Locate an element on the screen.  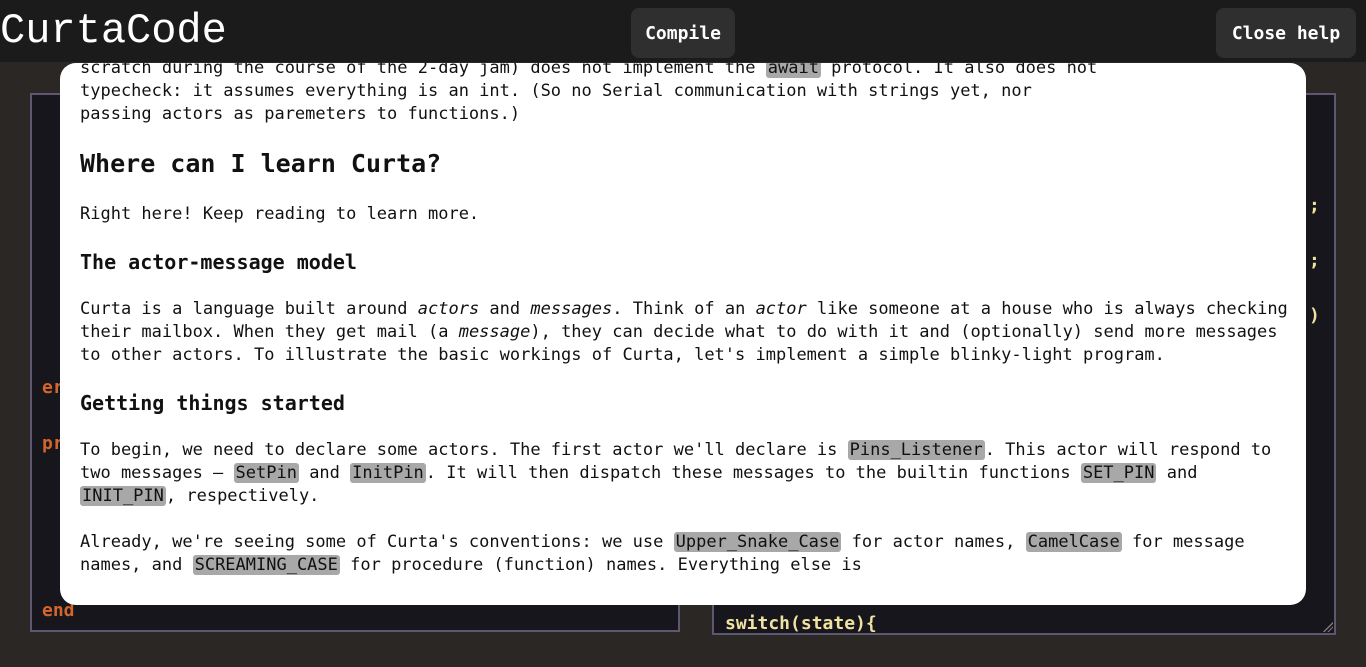
emphasis: messages is located at coordinates (571, 309).